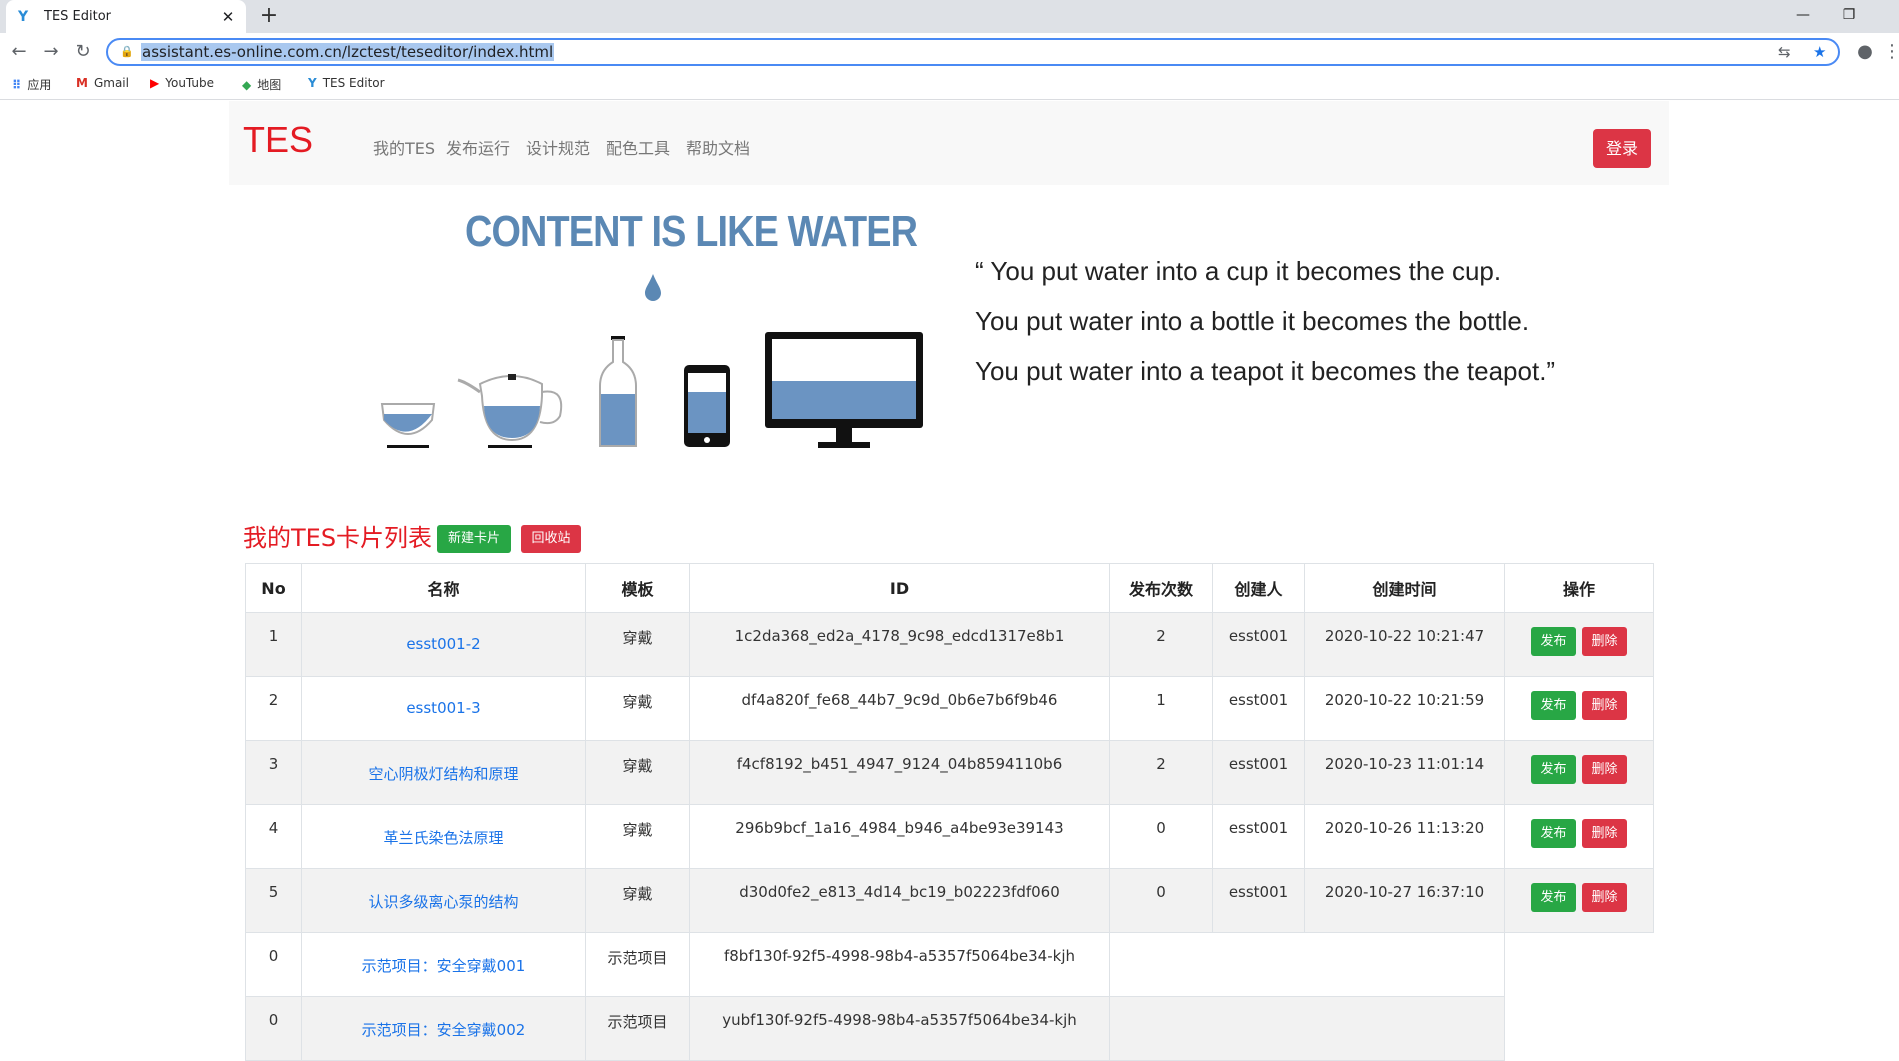  I want to click on cell-name: esst001-3, so click(443, 708).